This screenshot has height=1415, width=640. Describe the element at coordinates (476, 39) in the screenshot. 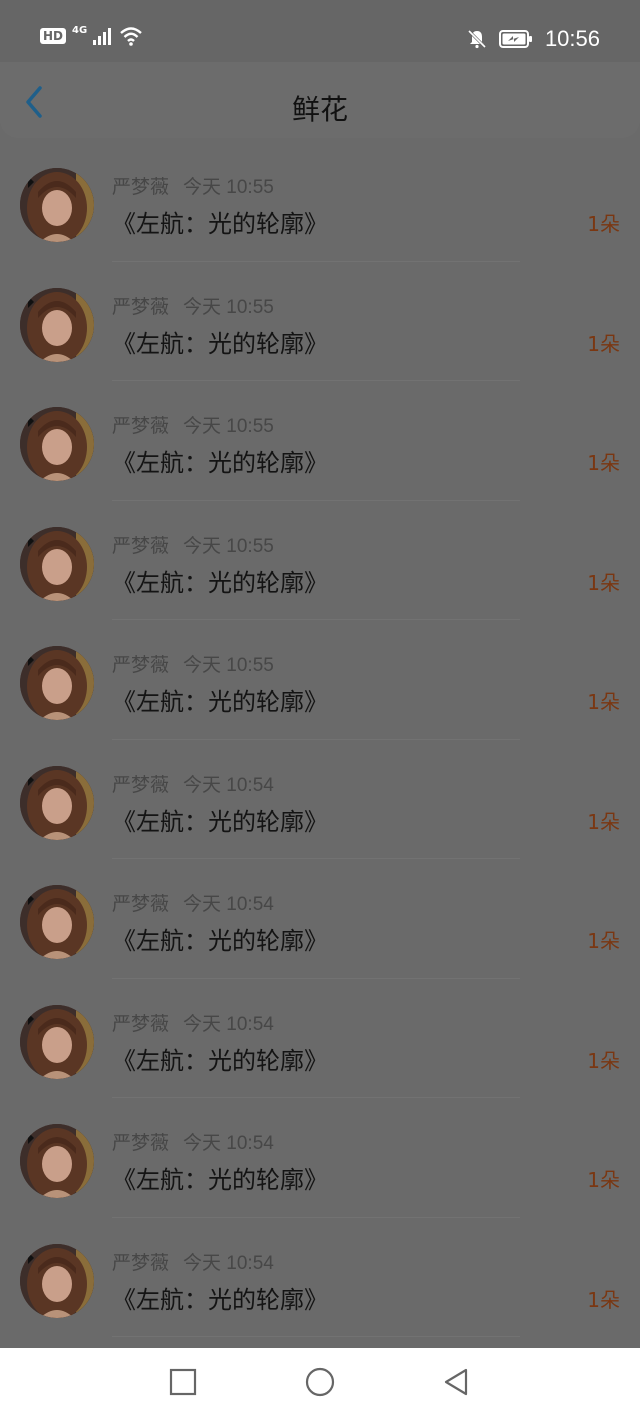

I see `bell-muted-icon` at that location.